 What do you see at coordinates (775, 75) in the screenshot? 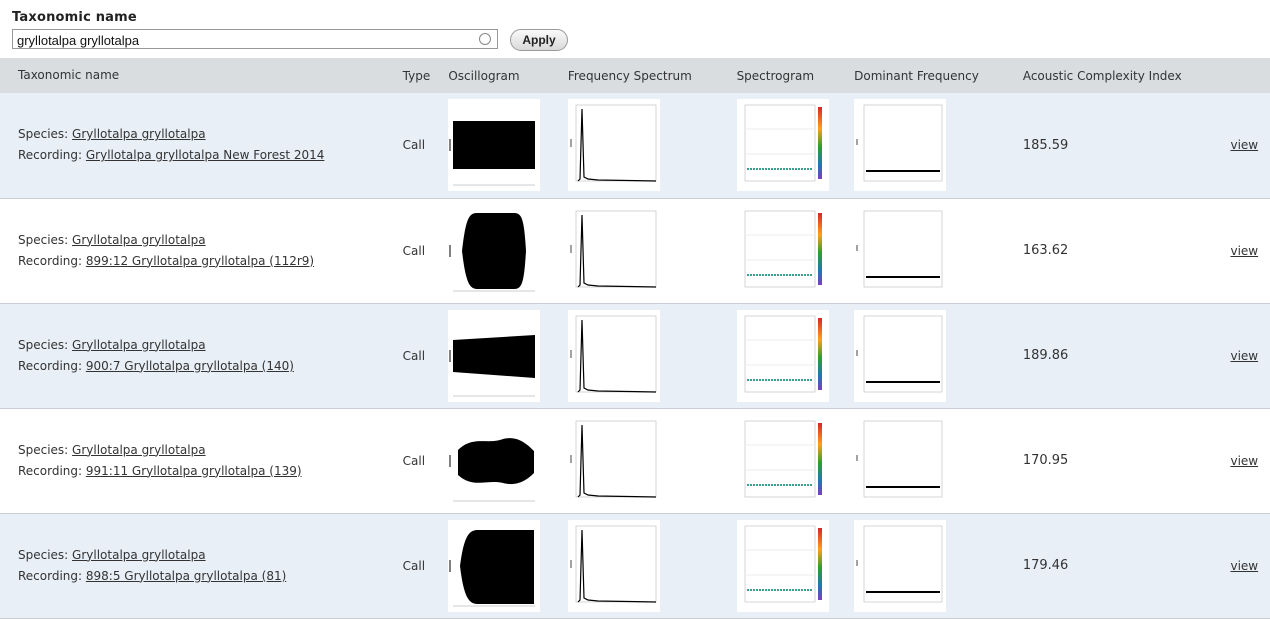
I see `header-spectrogram: Spectrogram` at bounding box center [775, 75].